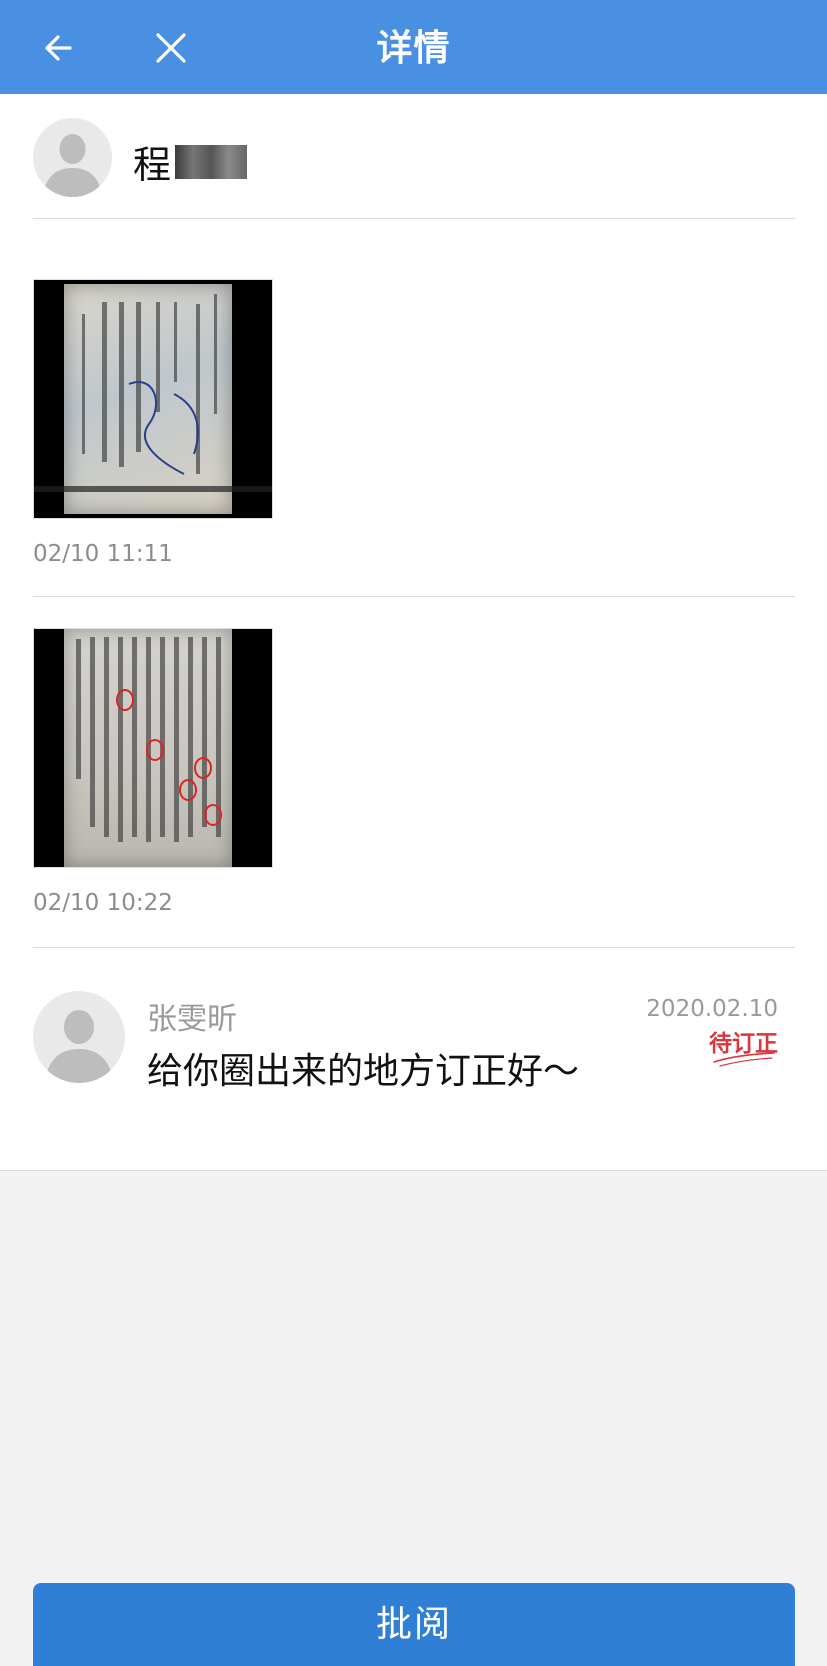 Image resolution: width=827 pixels, height=1666 pixels. What do you see at coordinates (103, 903) in the screenshot?
I see `submission-time-2: 02/10 10:22` at bounding box center [103, 903].